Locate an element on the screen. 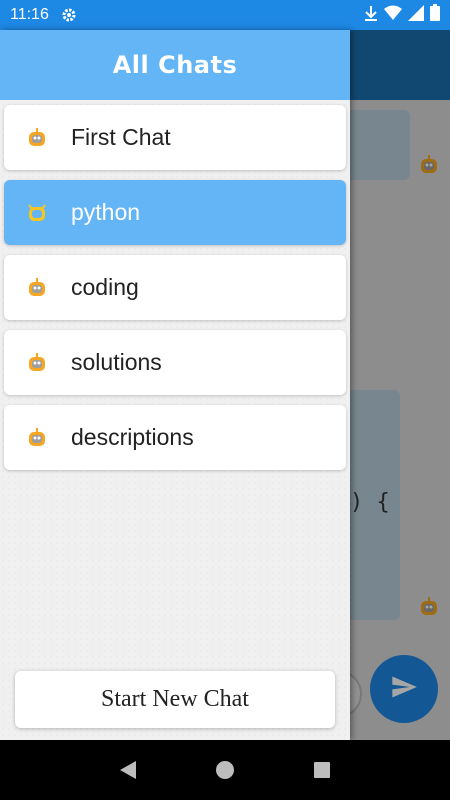  status-time: 11:16 is located at coordinates (29, 14).